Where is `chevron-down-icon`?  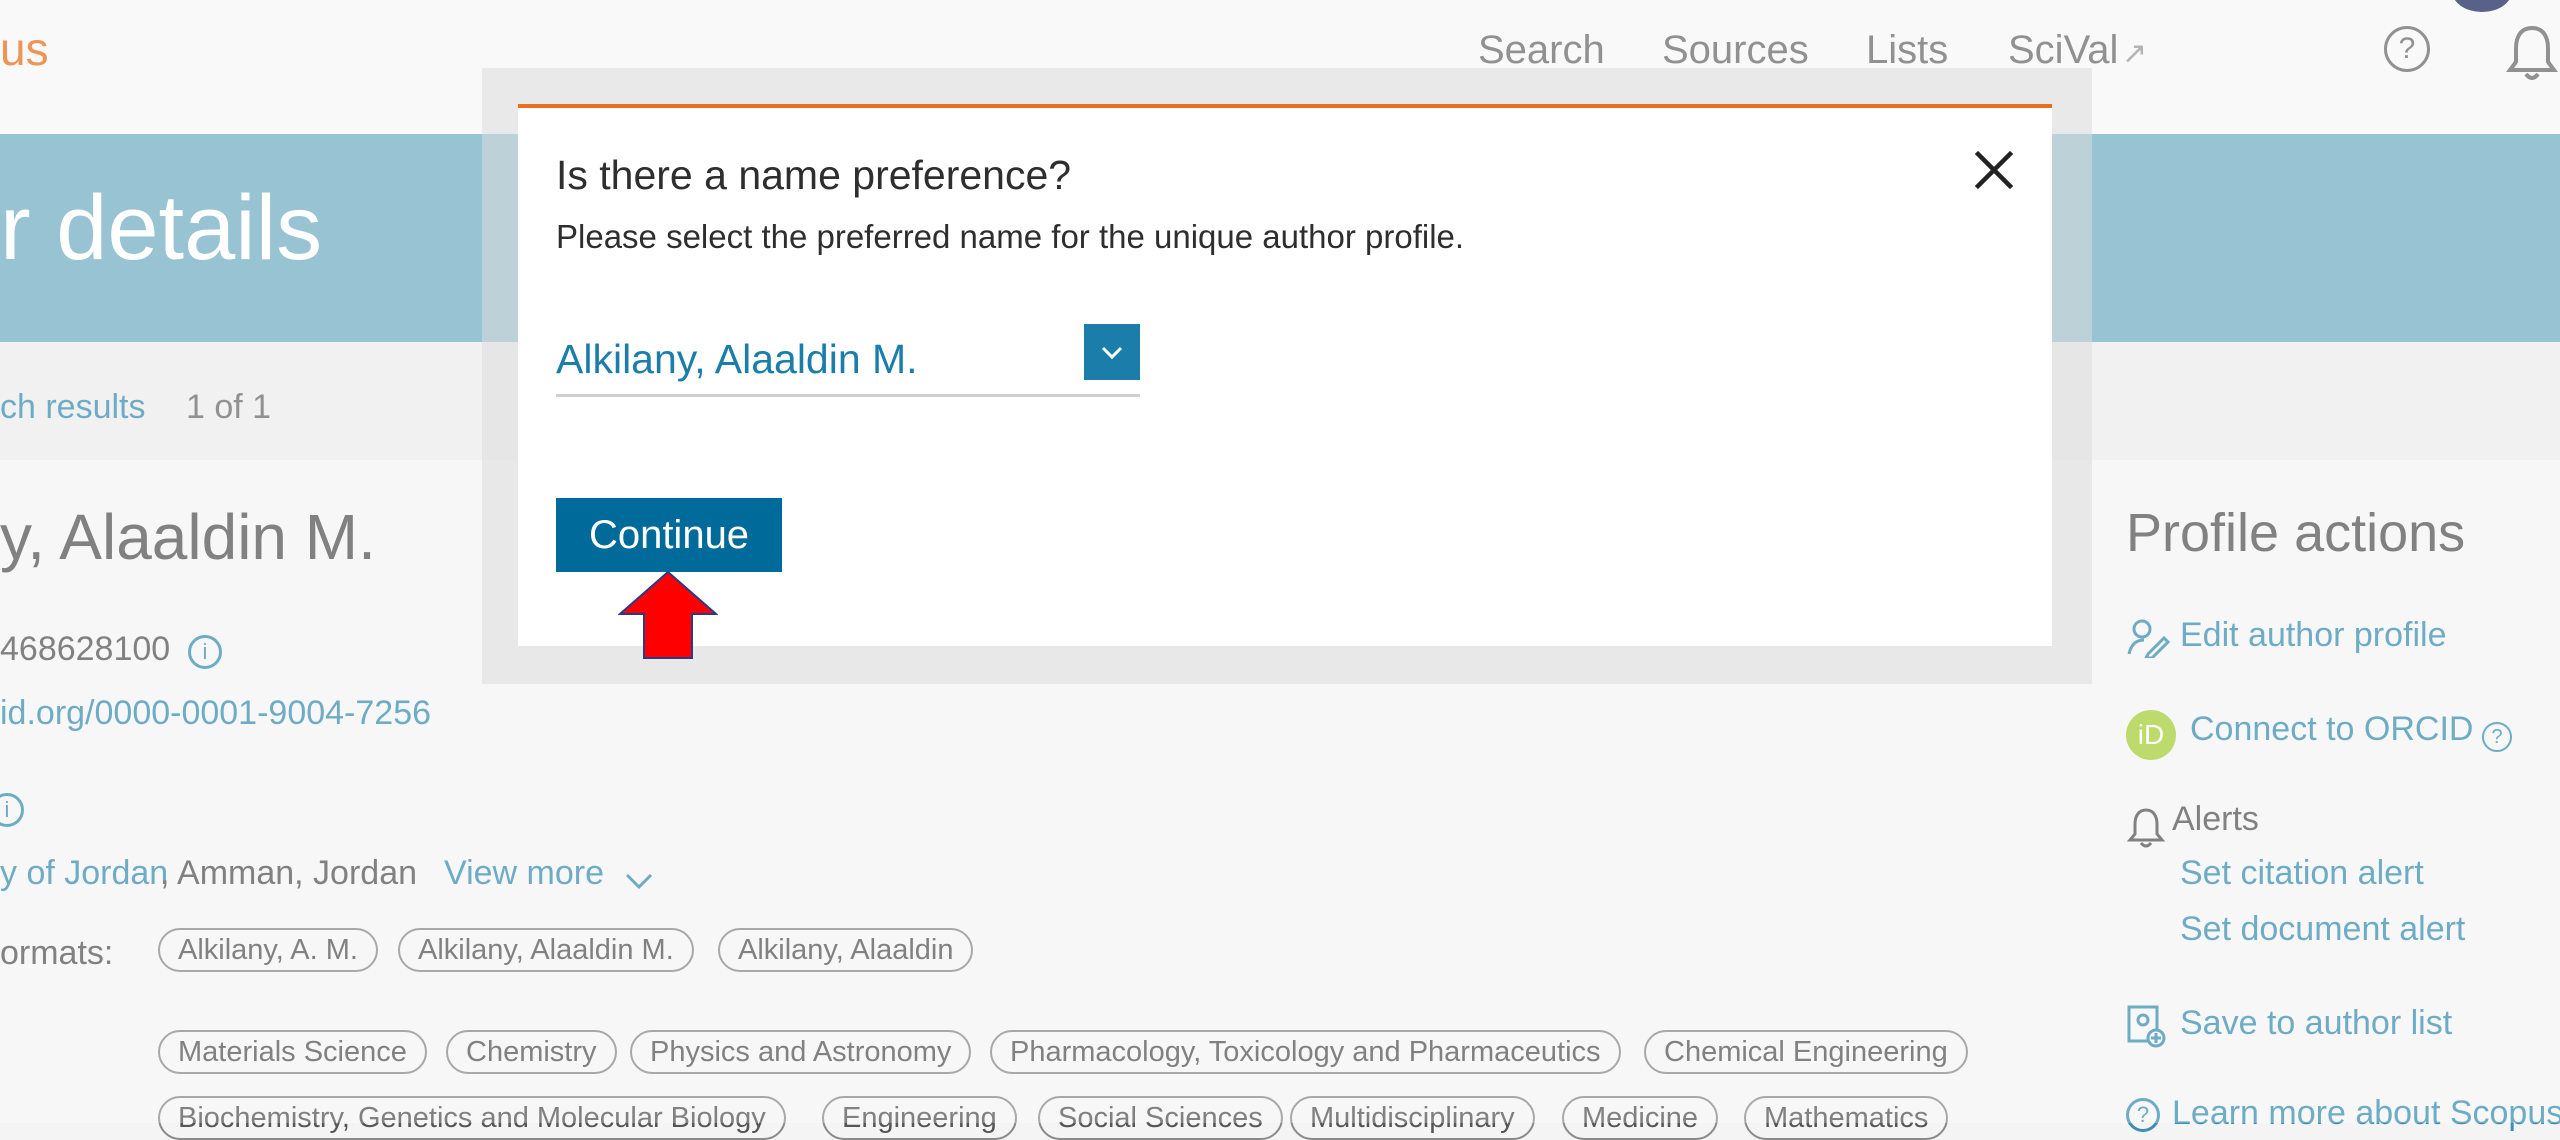
chevron-down-icon is located at coordinates (1112, 352).